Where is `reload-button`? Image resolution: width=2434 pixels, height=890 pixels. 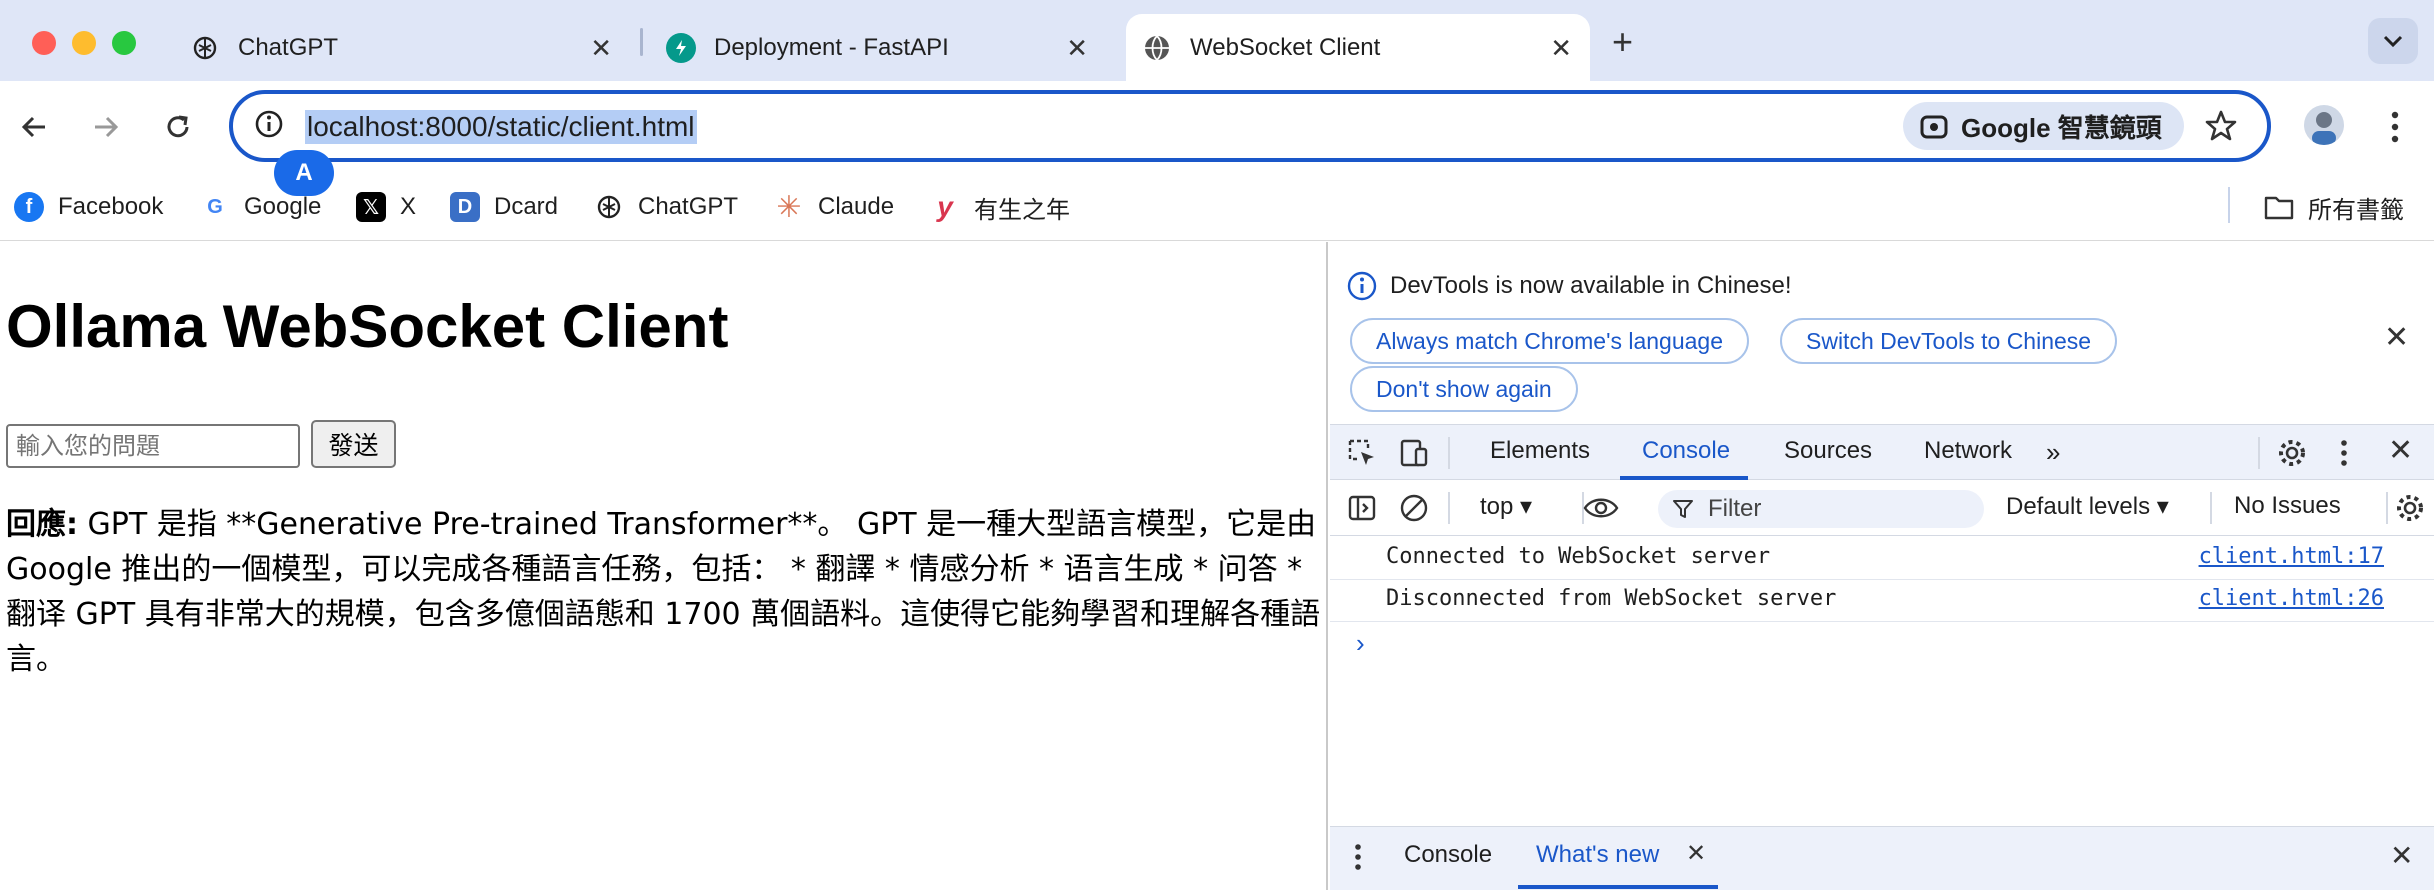 reload-button is located at coordinates (178, 127).